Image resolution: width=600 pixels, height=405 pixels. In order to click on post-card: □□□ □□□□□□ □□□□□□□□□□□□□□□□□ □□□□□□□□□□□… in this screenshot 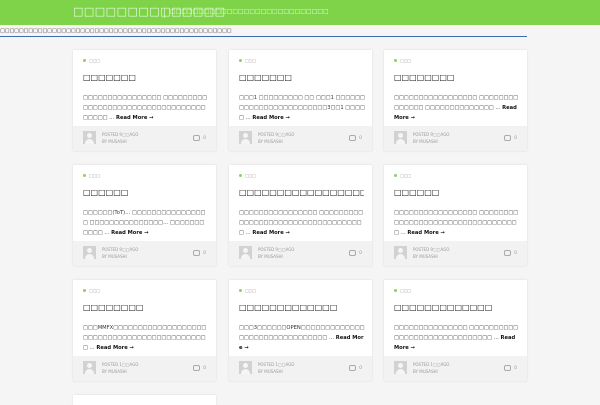, I will do `click(455, 215)`.